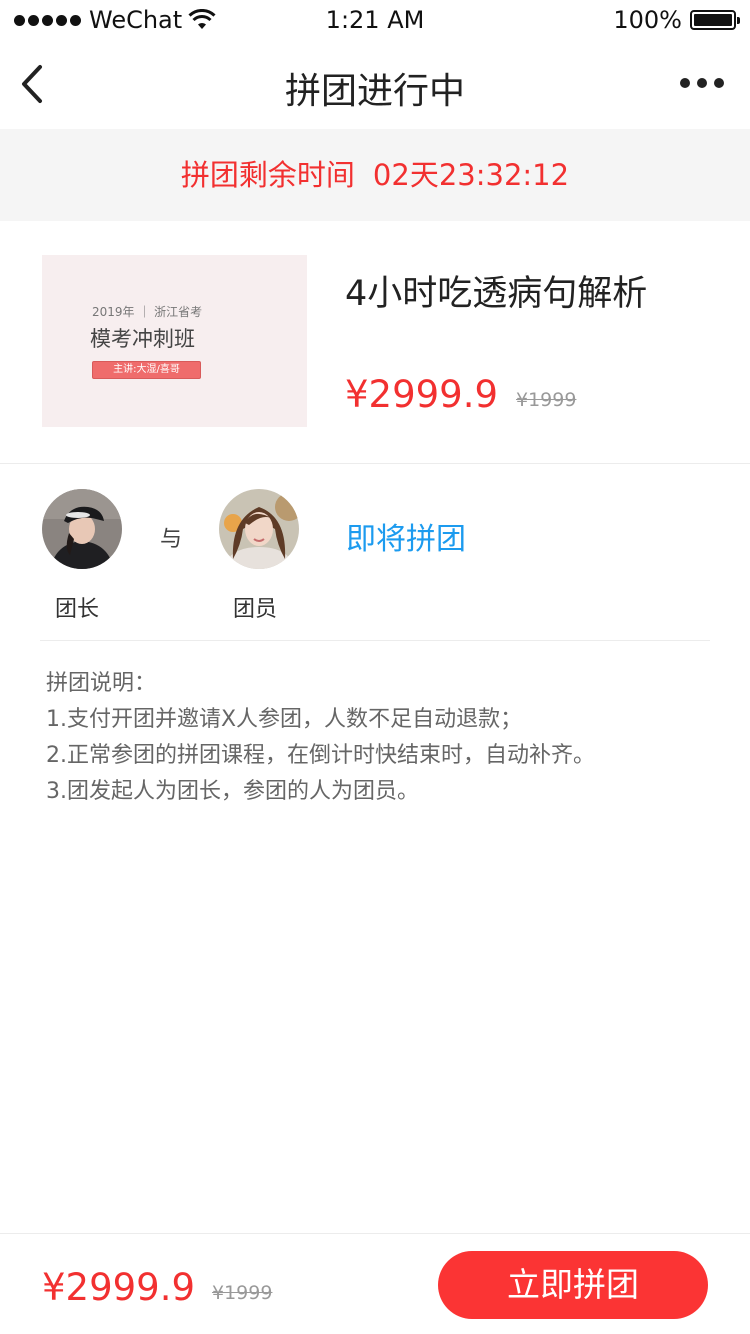  I want to click on page-title: 拼团进行中, so click(374, 91).